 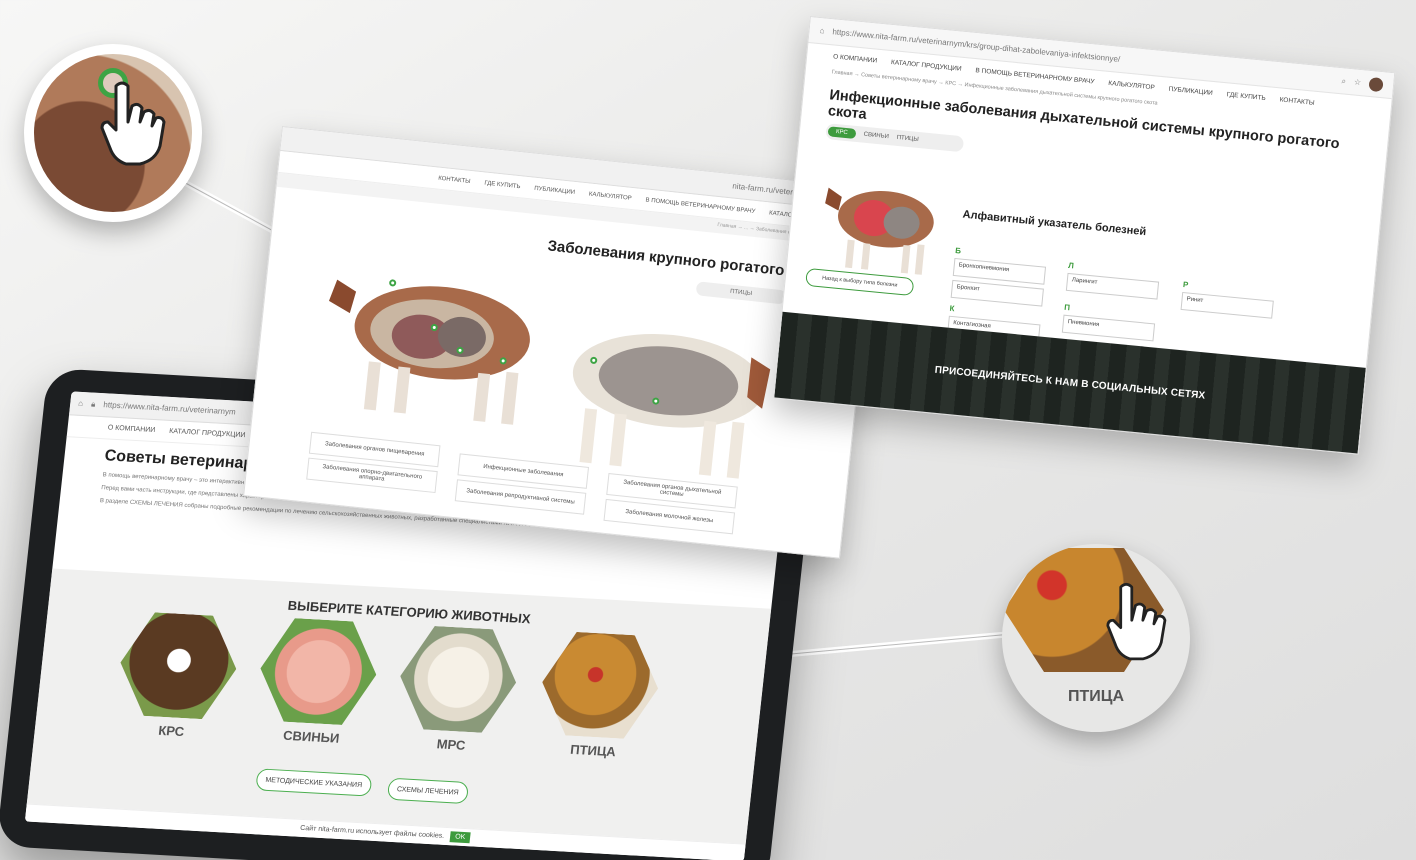 I want to click on callout-poultry-label: ПТИЦА, so click(x=1095, y=696).